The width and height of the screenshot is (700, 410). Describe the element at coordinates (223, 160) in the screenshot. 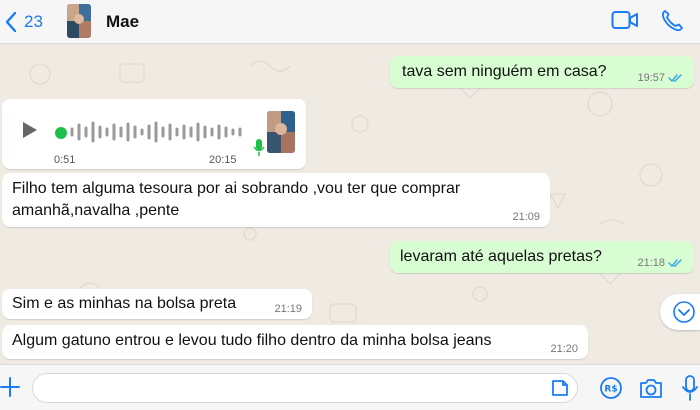

I see `message-time: 20:15` at that location.